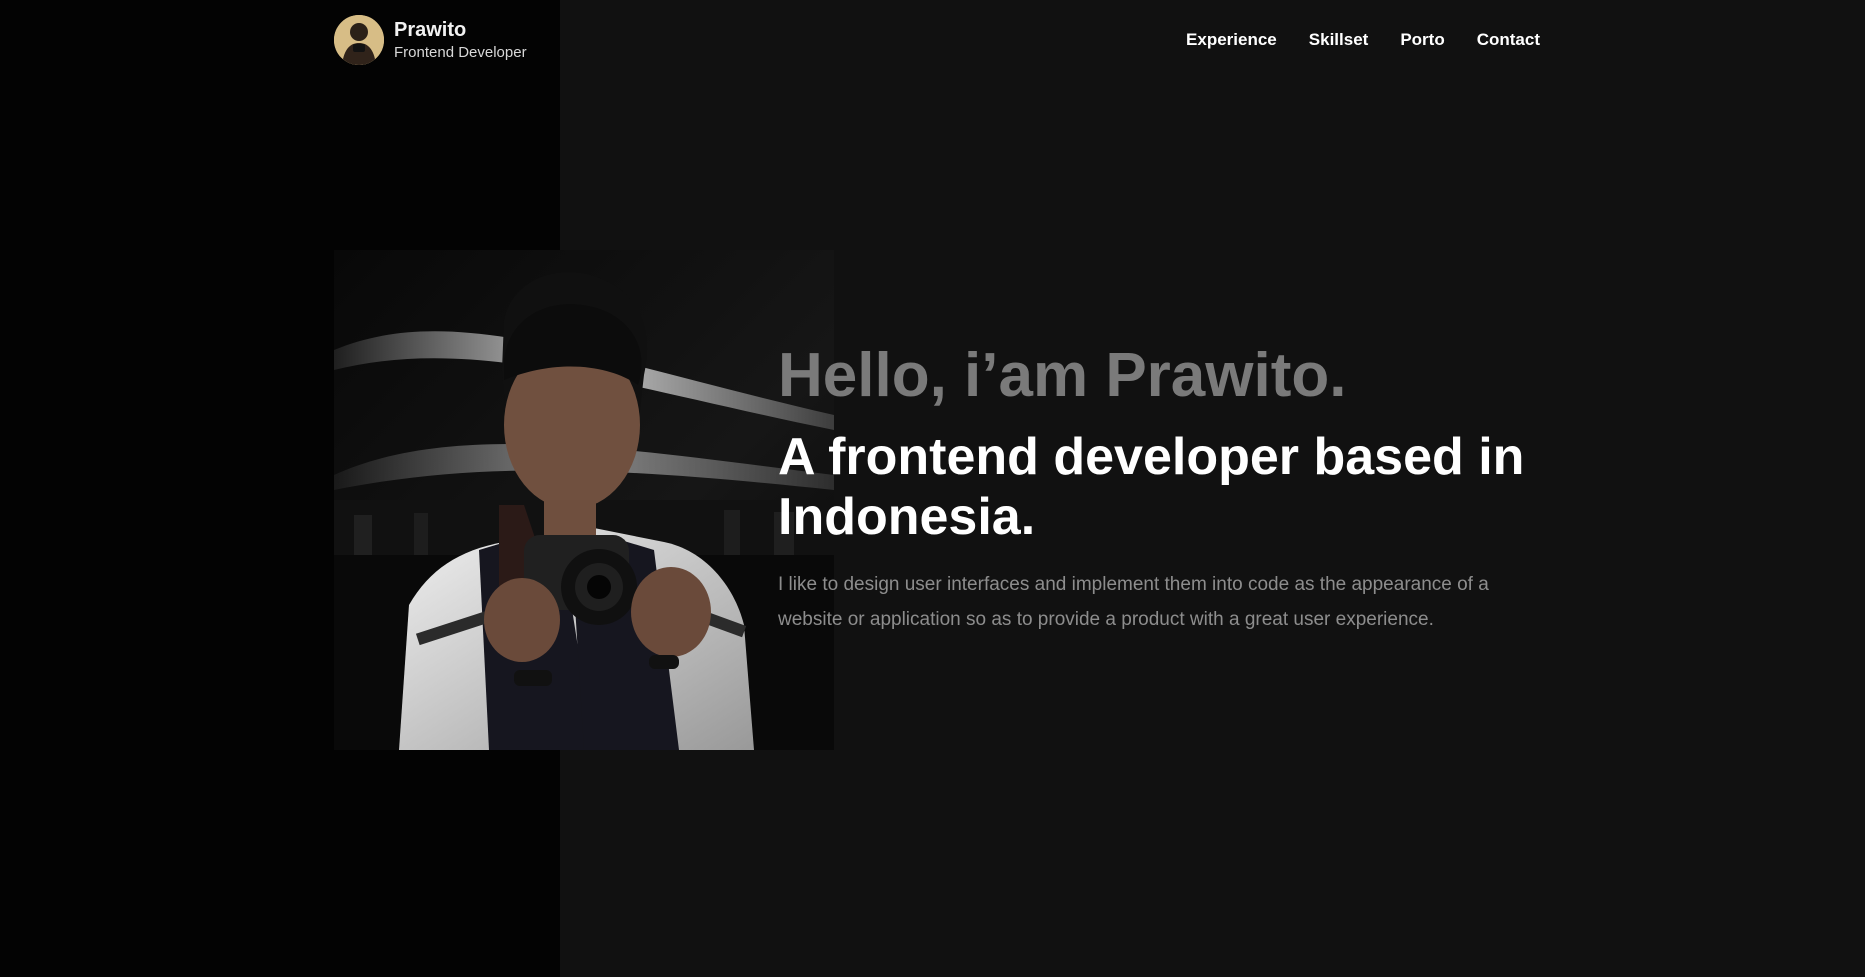 Image resolution: width=1865 pixels, height=977 pixels. I want to click on hero-headline: A frontend developer based in Indonesia., so click(1151, 487).